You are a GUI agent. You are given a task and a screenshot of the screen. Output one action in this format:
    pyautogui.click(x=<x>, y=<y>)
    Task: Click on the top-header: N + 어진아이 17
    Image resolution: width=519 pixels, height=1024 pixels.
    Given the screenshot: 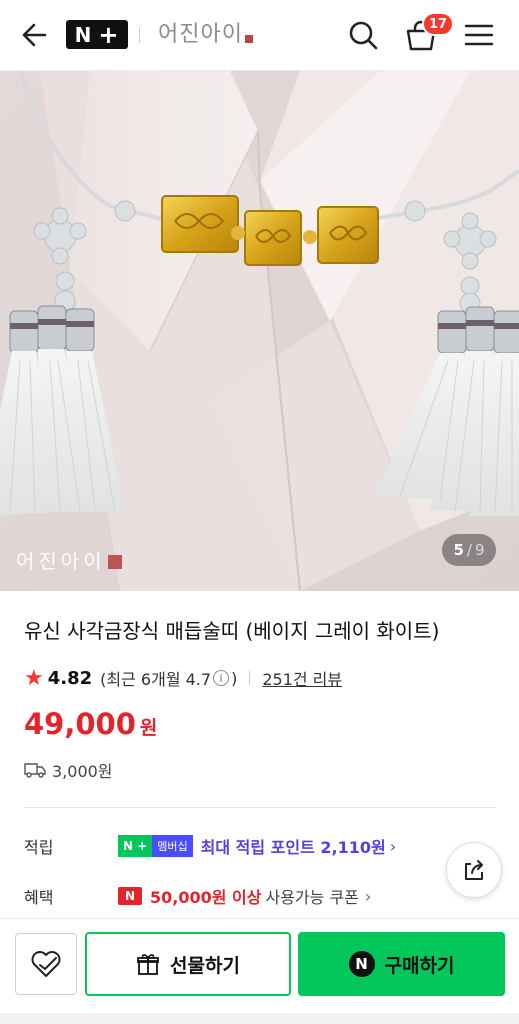 What is the action you would take?
    pyautogui.click(x=259, y=35)
    